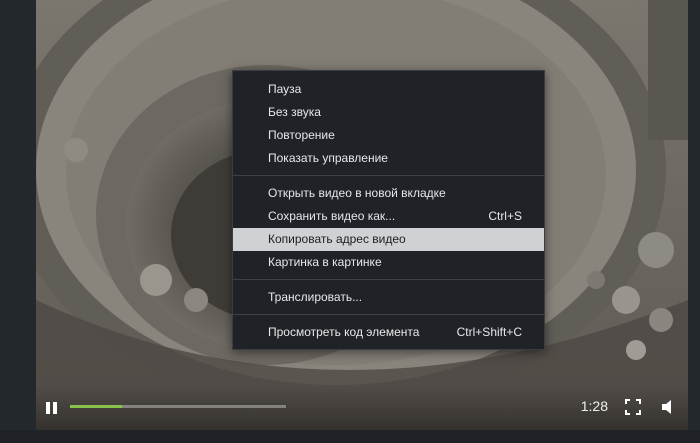 The image size is (700, 443). Describe the element at coordinates (285, 89) in the screenshot. I see `menu-item-label: Пауза` at that location.